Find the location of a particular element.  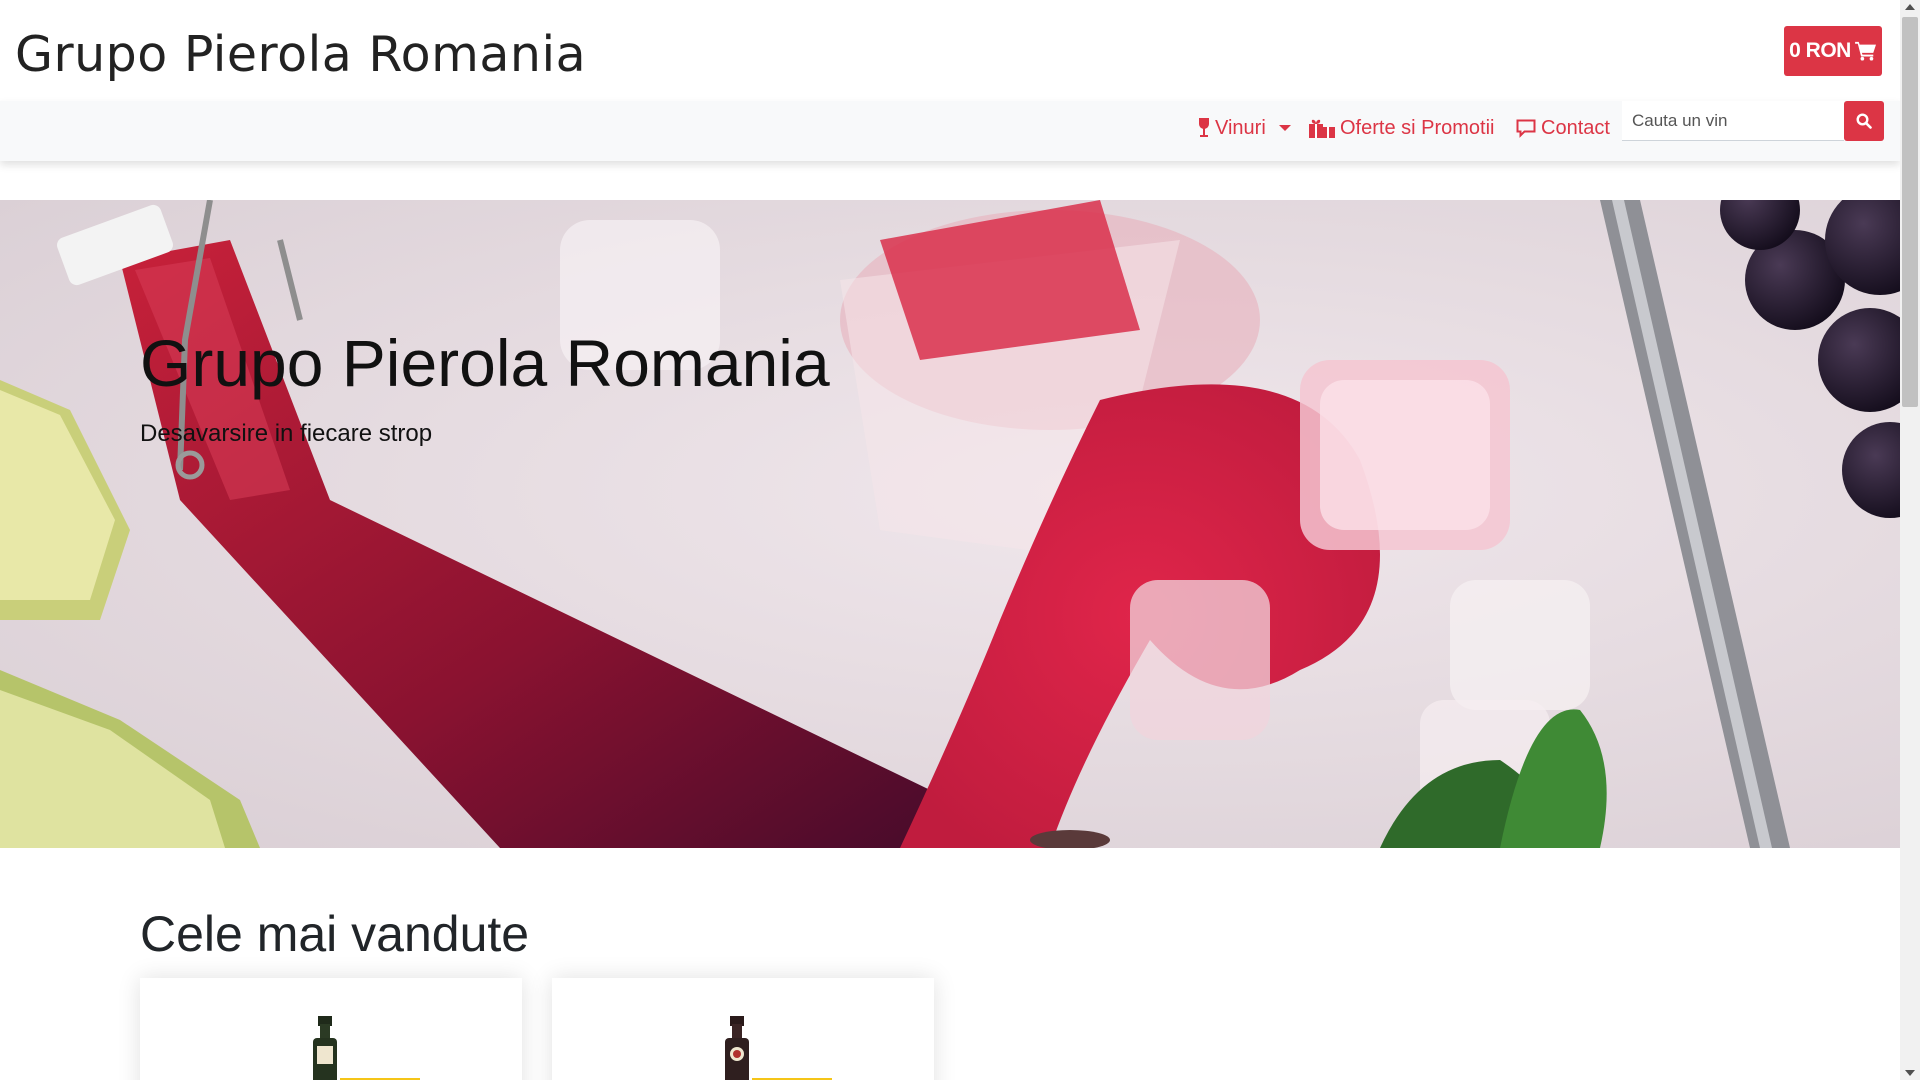

nav-oferte-label: Oferte si Promotii is located at coordinates (1417, 127).